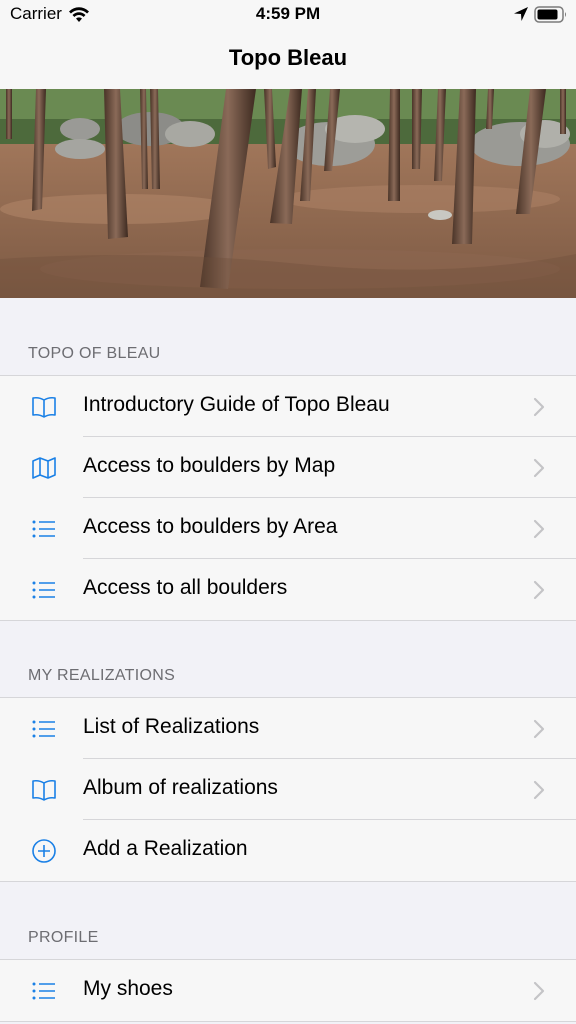 This screenshot has height=1024, width=576. Describe the element at coordinates (288, 850) in the screenshot. I see `cell-add-realization: Add a Realization` at that location.